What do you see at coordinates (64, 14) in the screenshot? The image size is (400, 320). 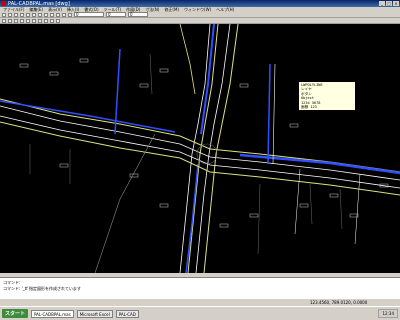 I see `pan-icon` at bounding box center [64, 14].